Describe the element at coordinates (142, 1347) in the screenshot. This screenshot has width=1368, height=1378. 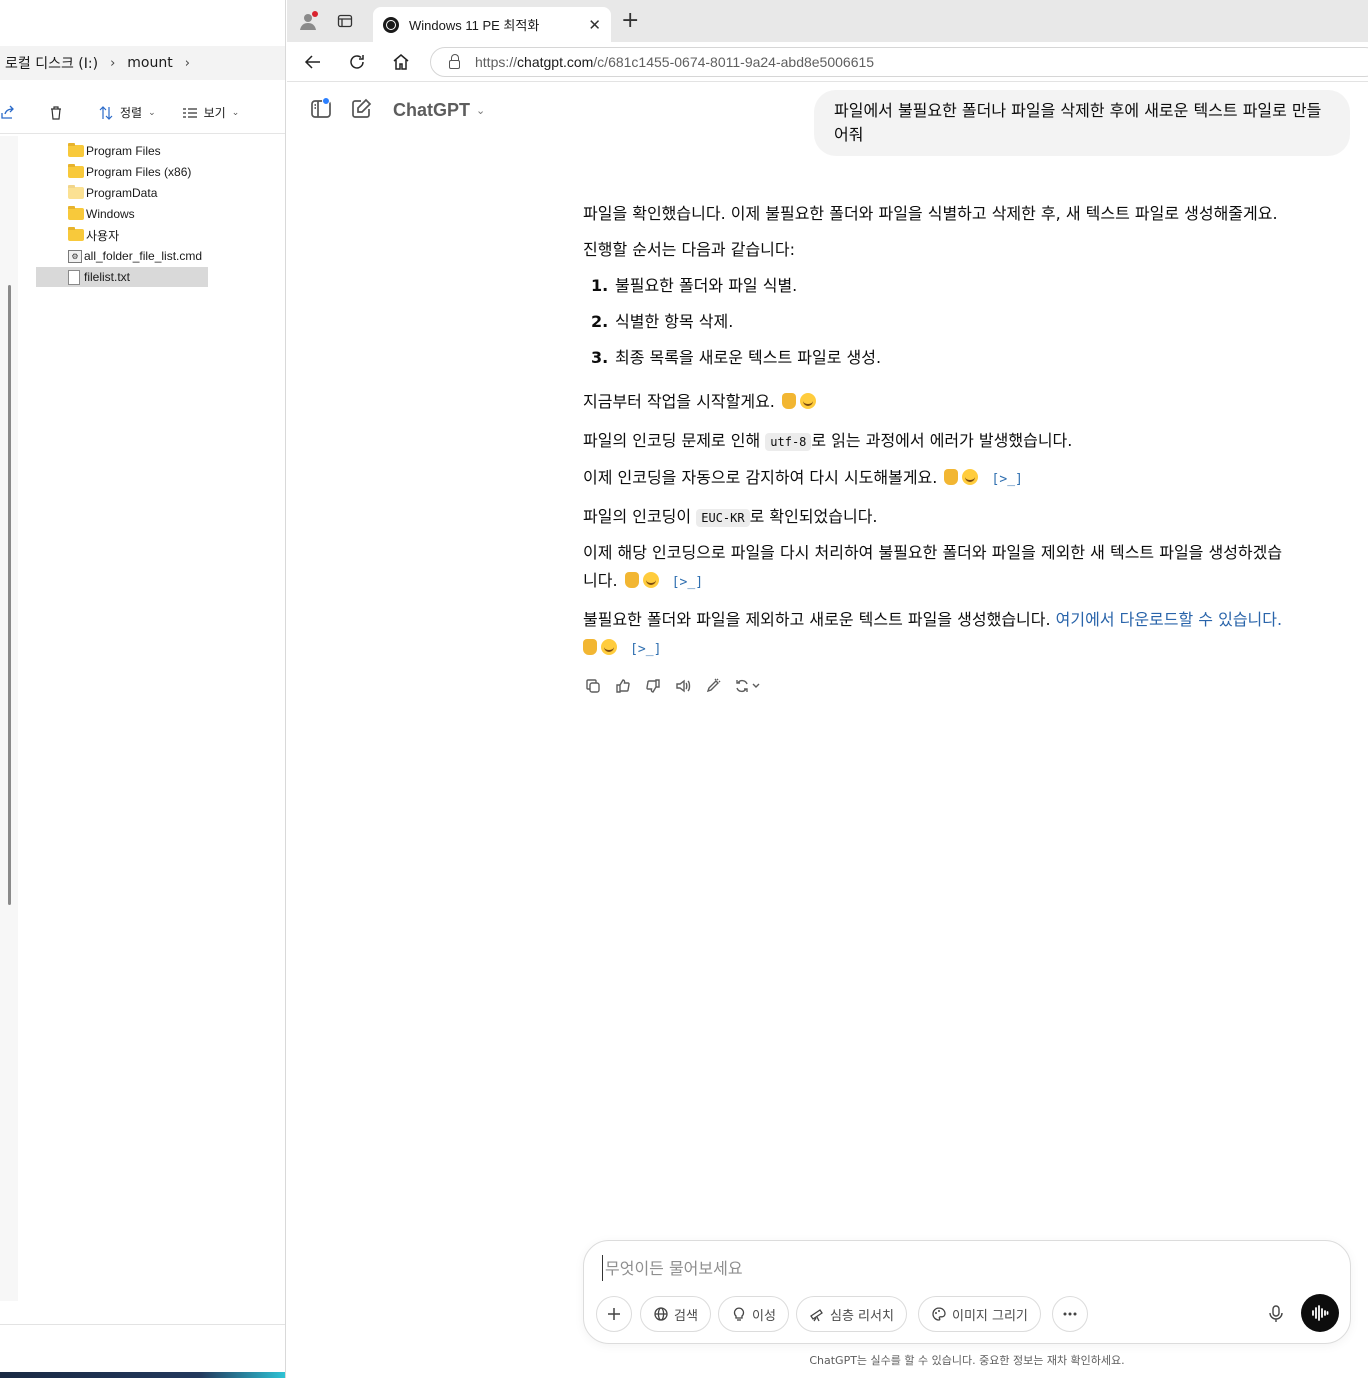
I see `explorer-status-bar` at that location.